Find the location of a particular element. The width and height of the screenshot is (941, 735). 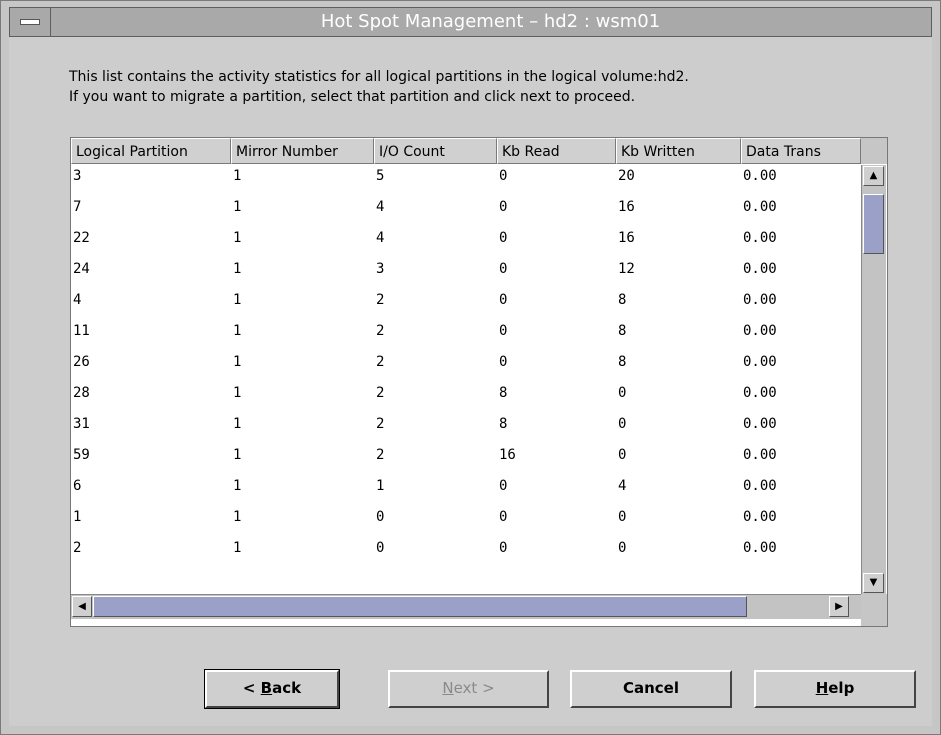

cell-logical-partition: 31 is located at coordinates (81, 424).